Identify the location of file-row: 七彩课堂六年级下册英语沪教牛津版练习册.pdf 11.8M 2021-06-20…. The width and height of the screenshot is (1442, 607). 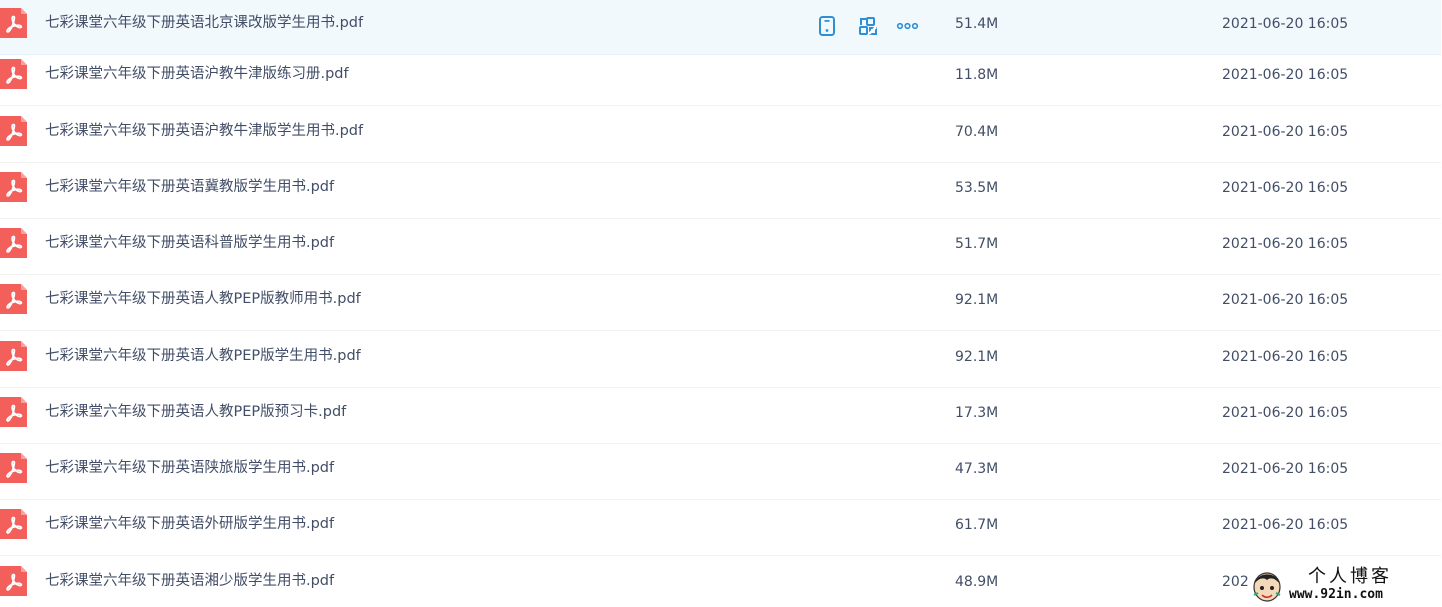
(720, 78).